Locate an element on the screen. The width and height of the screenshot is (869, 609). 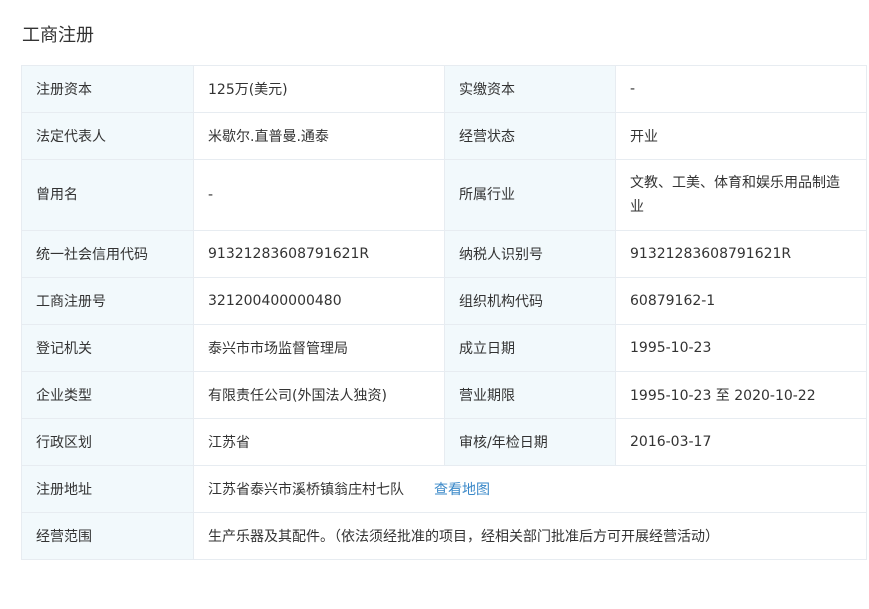
credit-code-value: 91321283608791621R is located at coordinates (319, 254).